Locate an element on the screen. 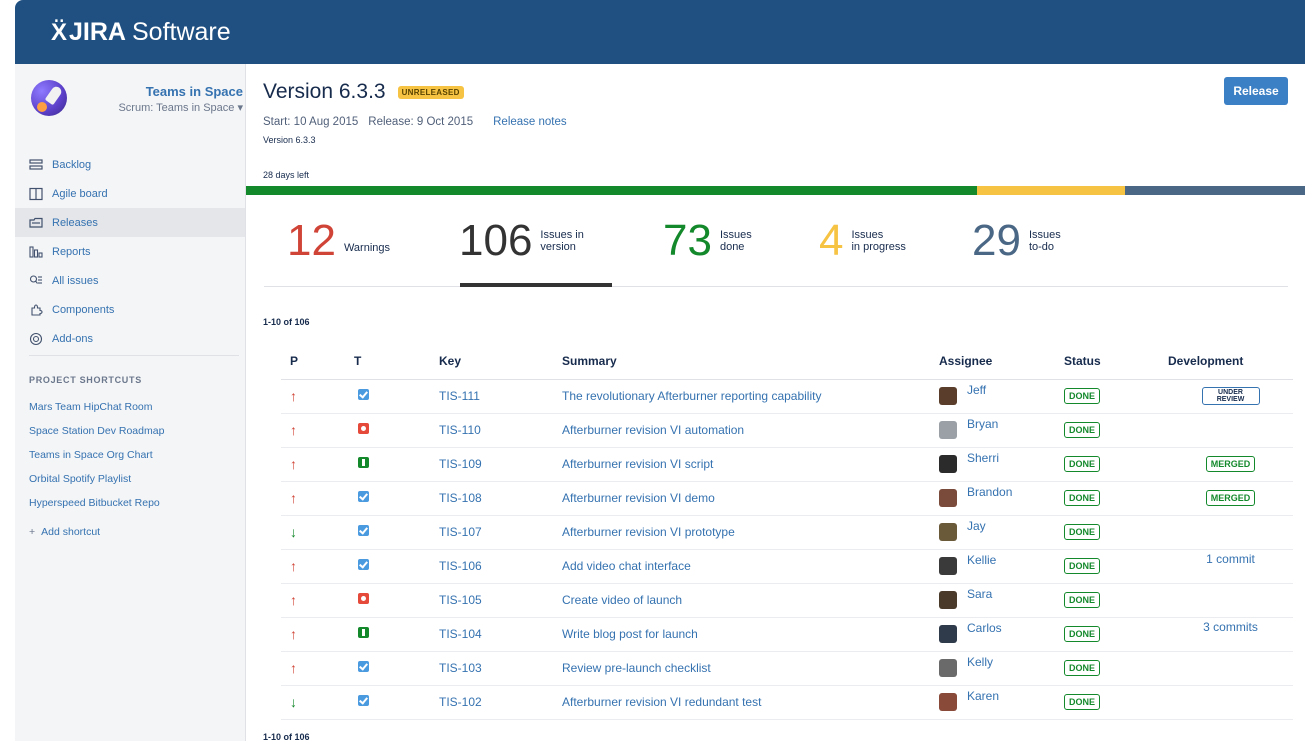 This screenshot has width=1305, height=741. issue-summary-link: Afterburner revision VI demo is located at coordinates (638, 498).